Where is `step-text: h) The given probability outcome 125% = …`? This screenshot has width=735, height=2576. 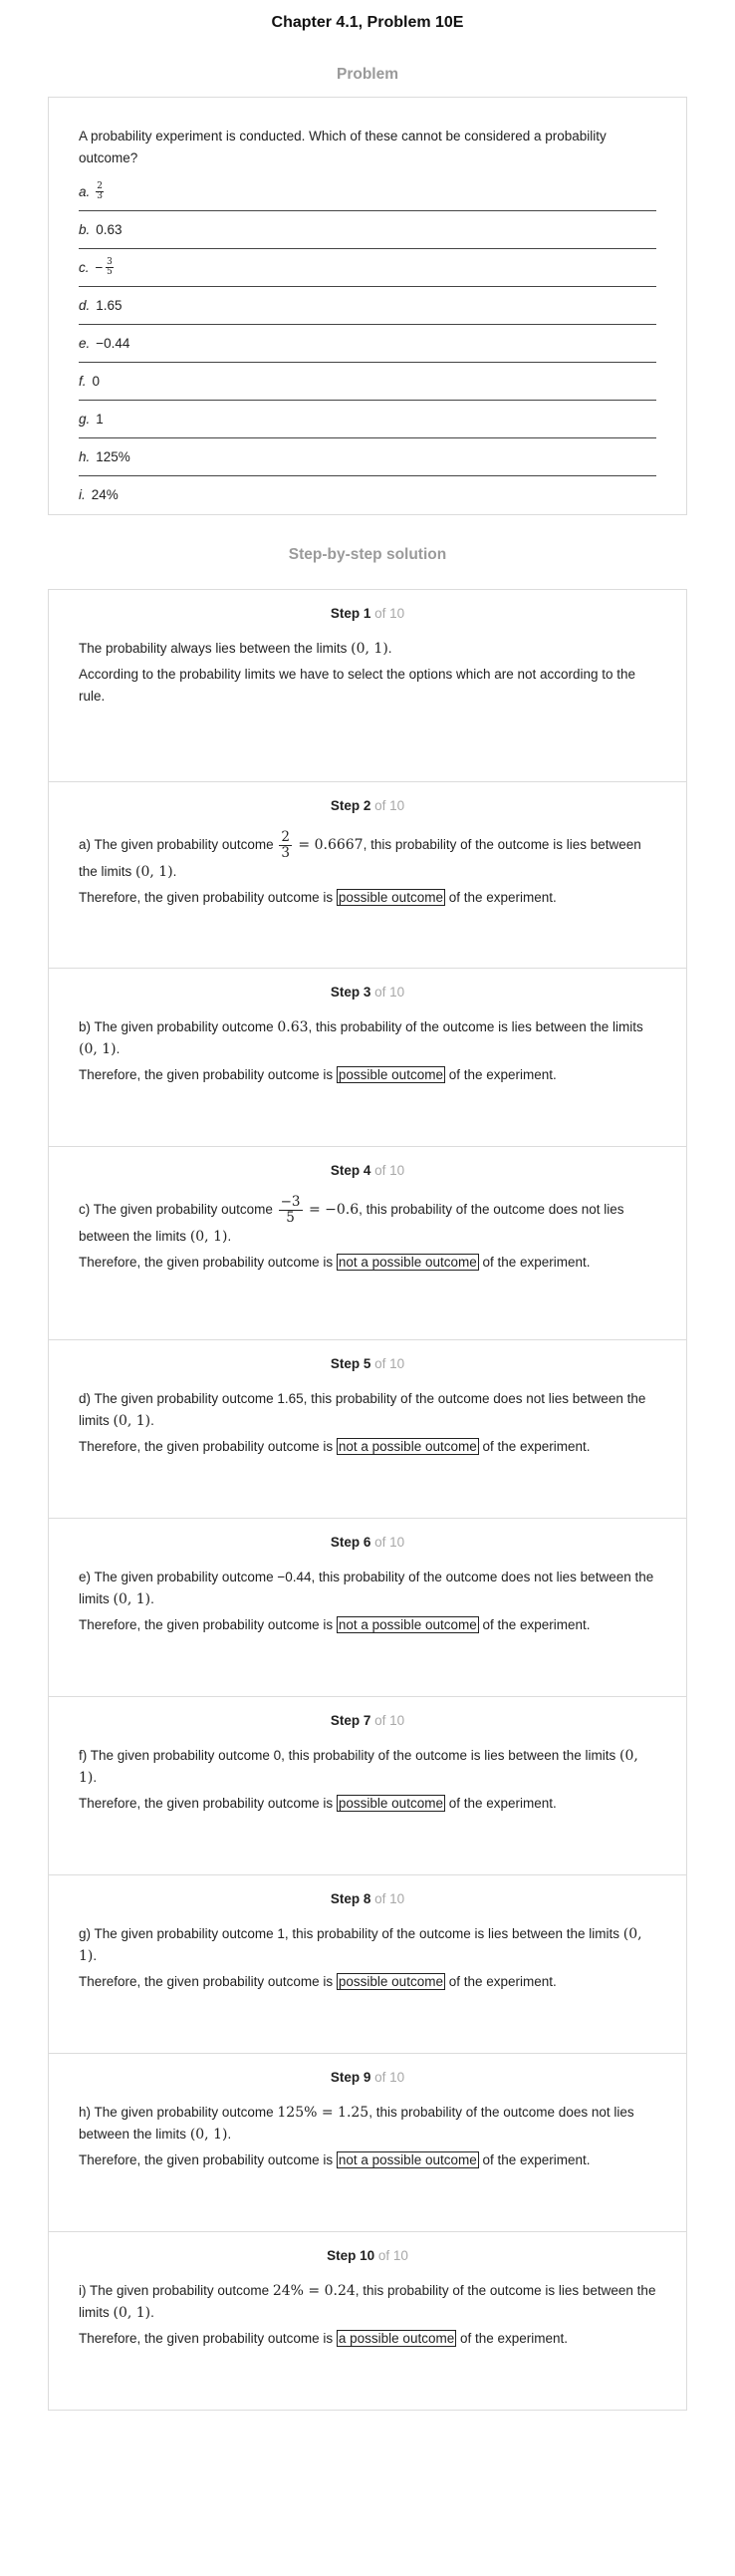 step-text: h) The given probability outcome 125% = … is located at coordinates (357, 2124).